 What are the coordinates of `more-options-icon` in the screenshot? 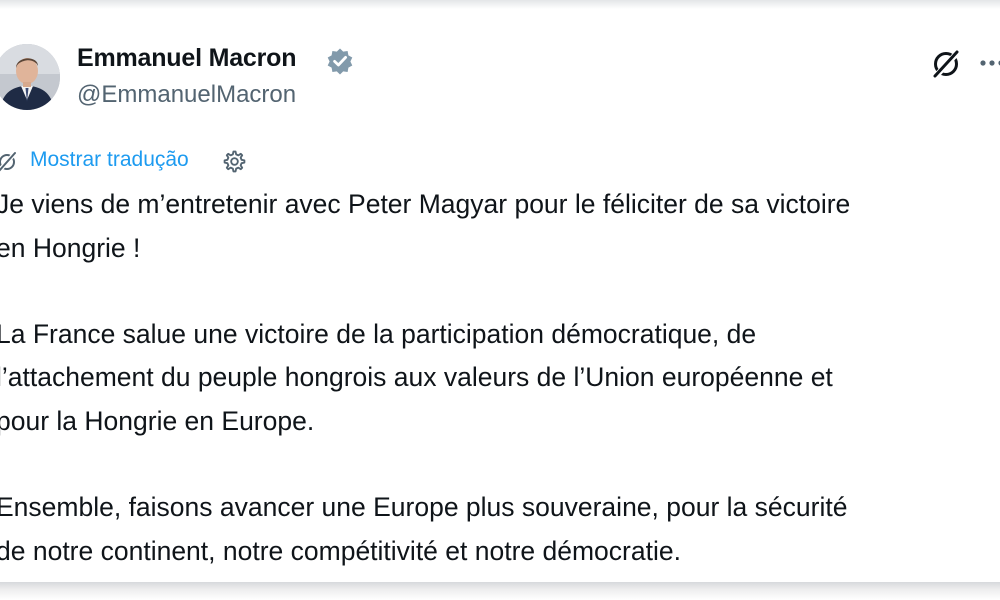 It's located at (989, 63).